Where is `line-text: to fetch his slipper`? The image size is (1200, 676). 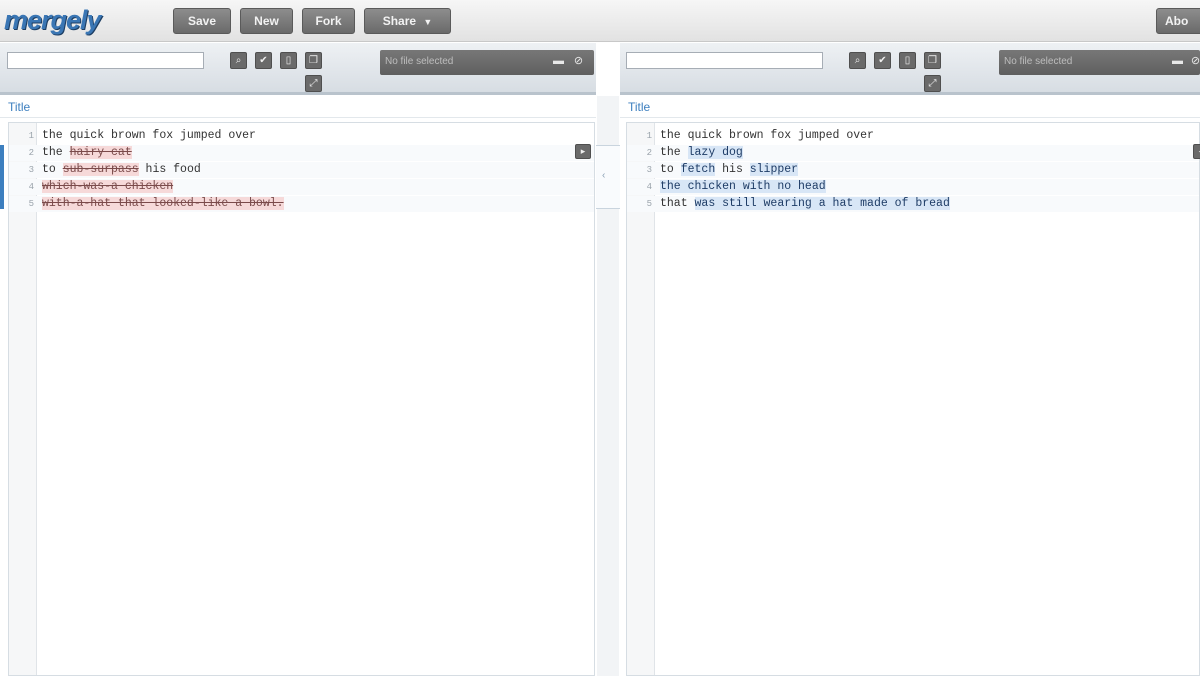
line-text: to fetch his slipper is located at coordinates (729, 170).